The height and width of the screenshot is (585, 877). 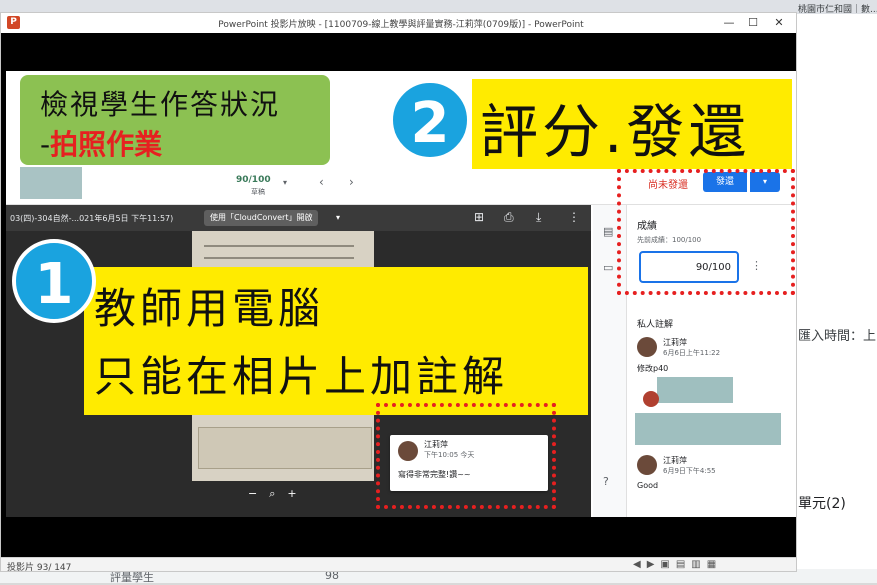 I want to click on photo-table, so click(x=285, y=448).